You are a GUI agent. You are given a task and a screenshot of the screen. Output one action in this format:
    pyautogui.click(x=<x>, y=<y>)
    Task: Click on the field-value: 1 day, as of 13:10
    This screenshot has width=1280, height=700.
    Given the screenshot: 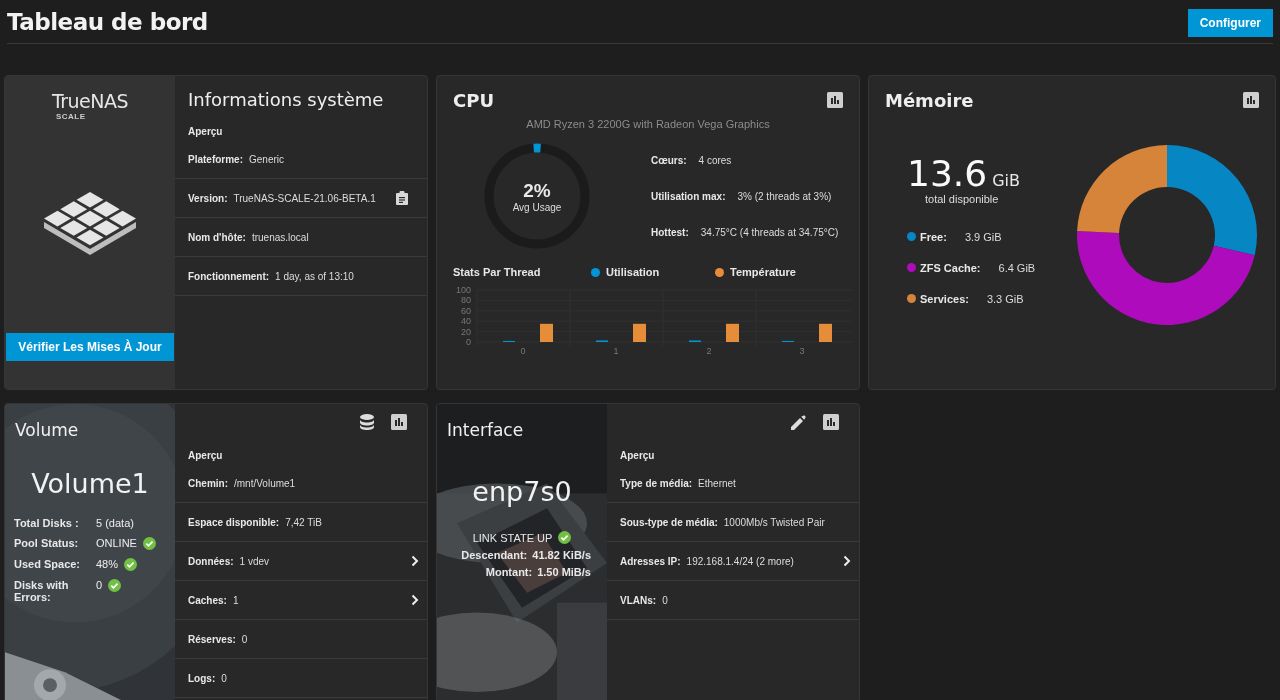 What is the action you would take?
    pyautogui.click(x=314, y=276)
    